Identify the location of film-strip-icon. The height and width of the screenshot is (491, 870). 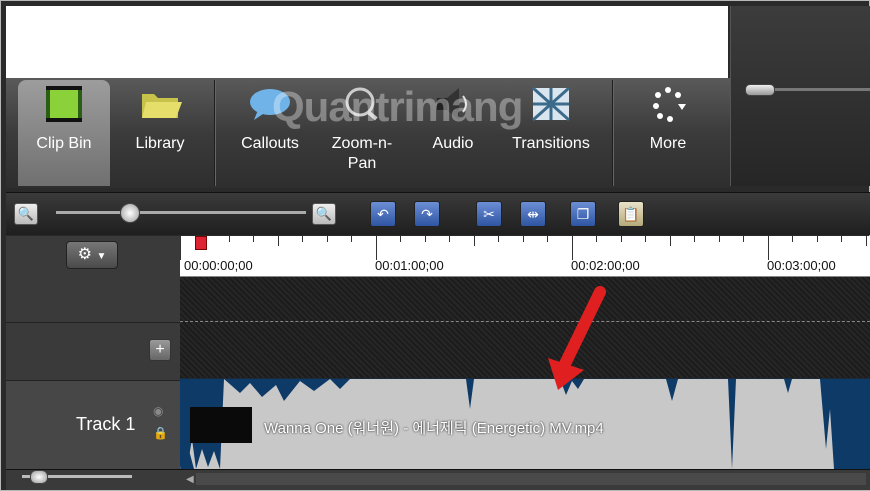
(64, 104).